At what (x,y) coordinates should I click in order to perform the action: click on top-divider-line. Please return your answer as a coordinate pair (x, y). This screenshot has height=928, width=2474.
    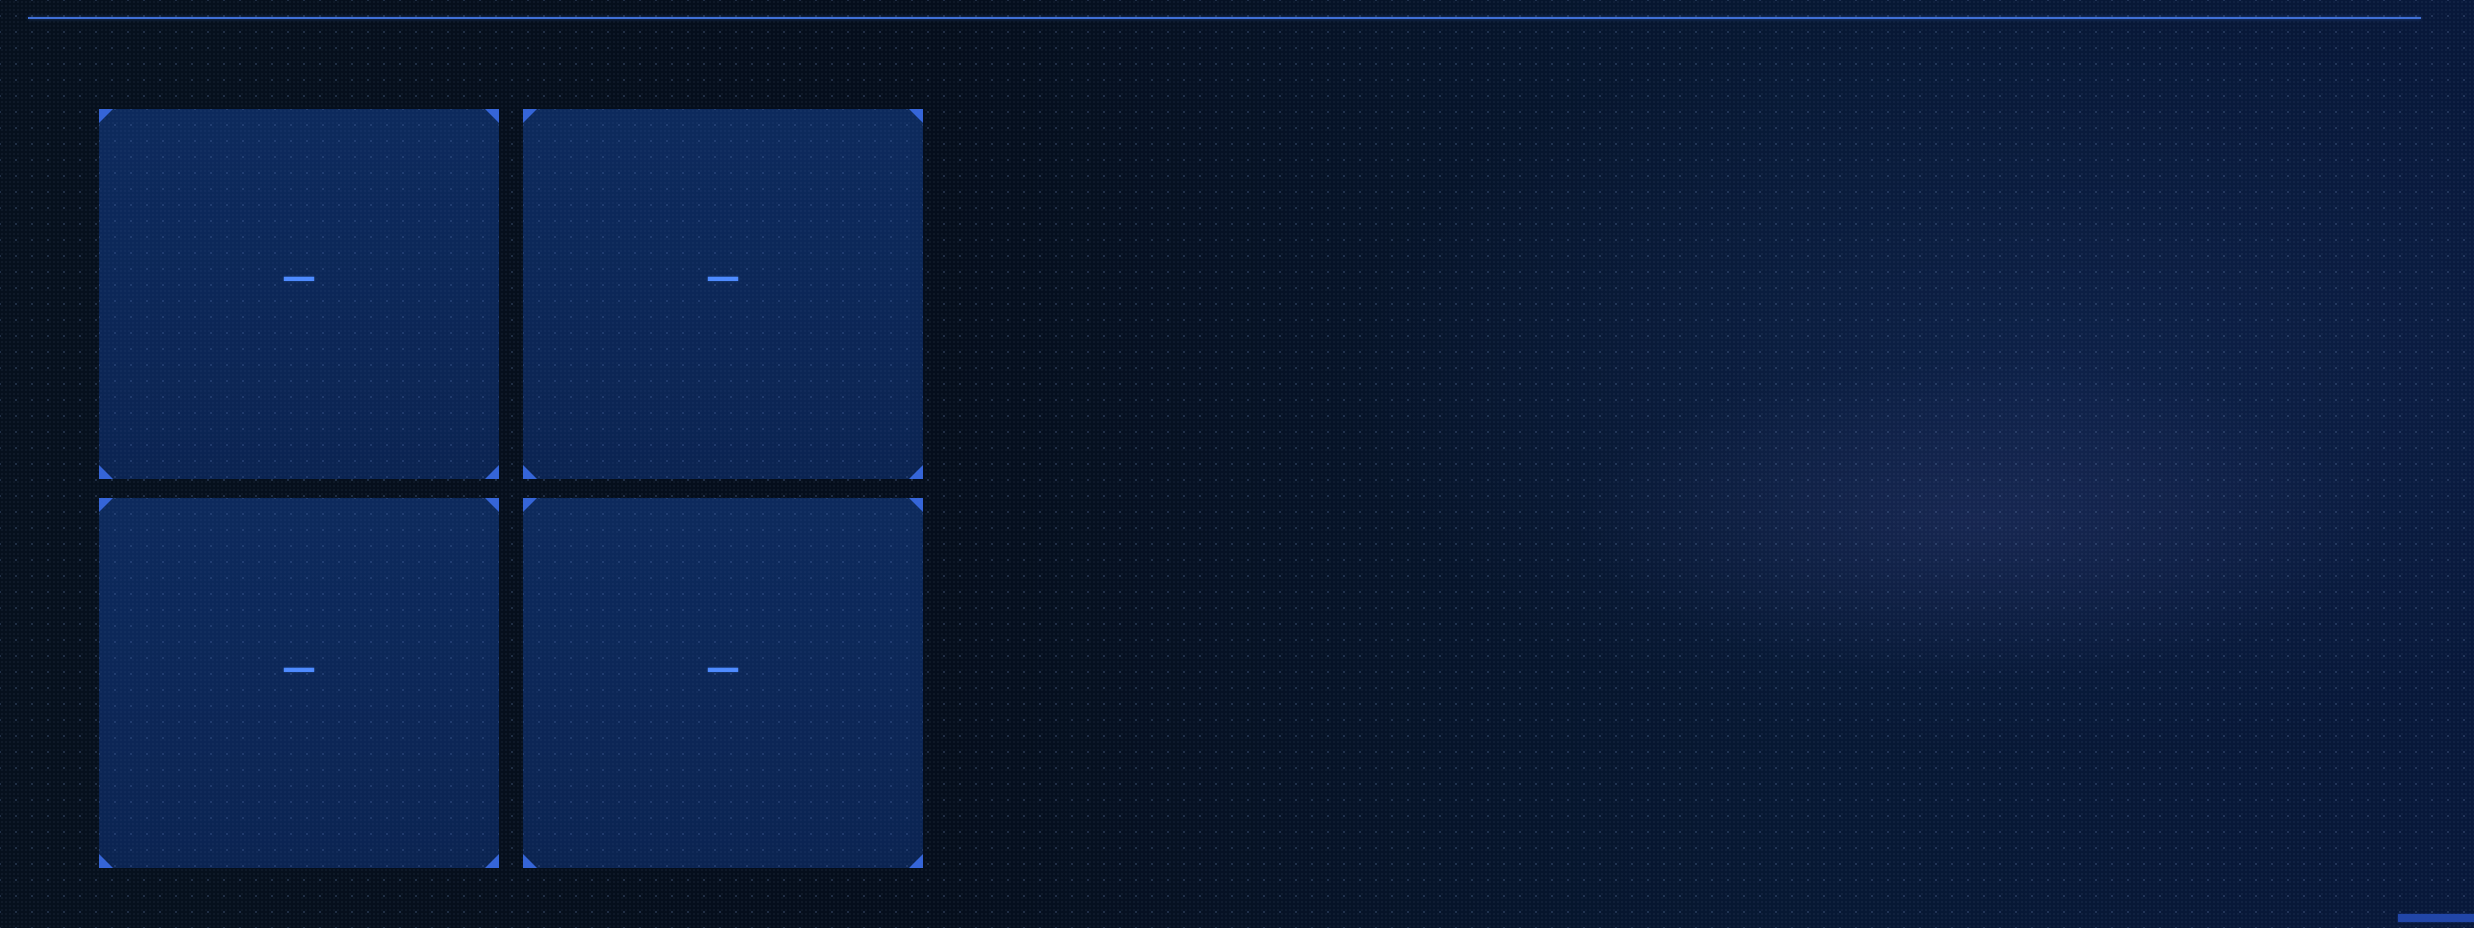
    Looking at the image, I should click on (1224, 18).